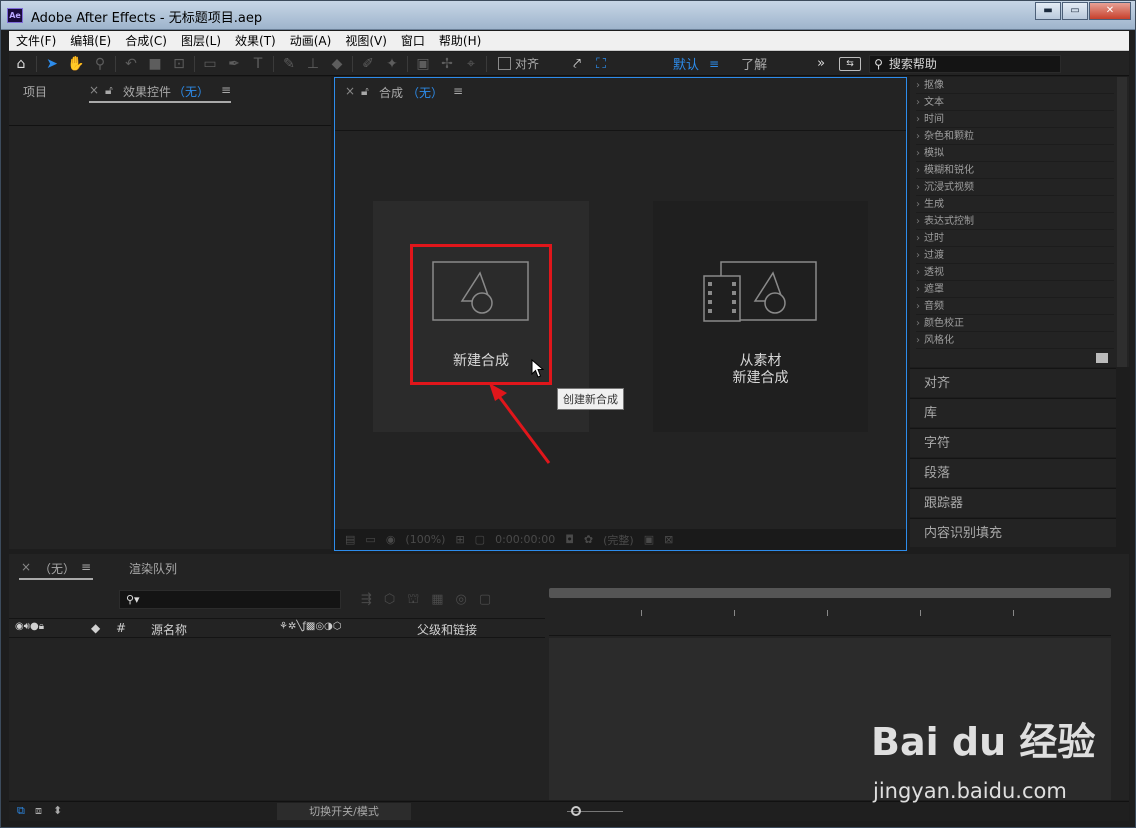 Image resolution: width=1136 pixels, height=828 pixels. What do you see at coordinates (714, 64) in the screenshot?
I see `workspace-menu-icon: ≡` at bounding box center [714, 64].